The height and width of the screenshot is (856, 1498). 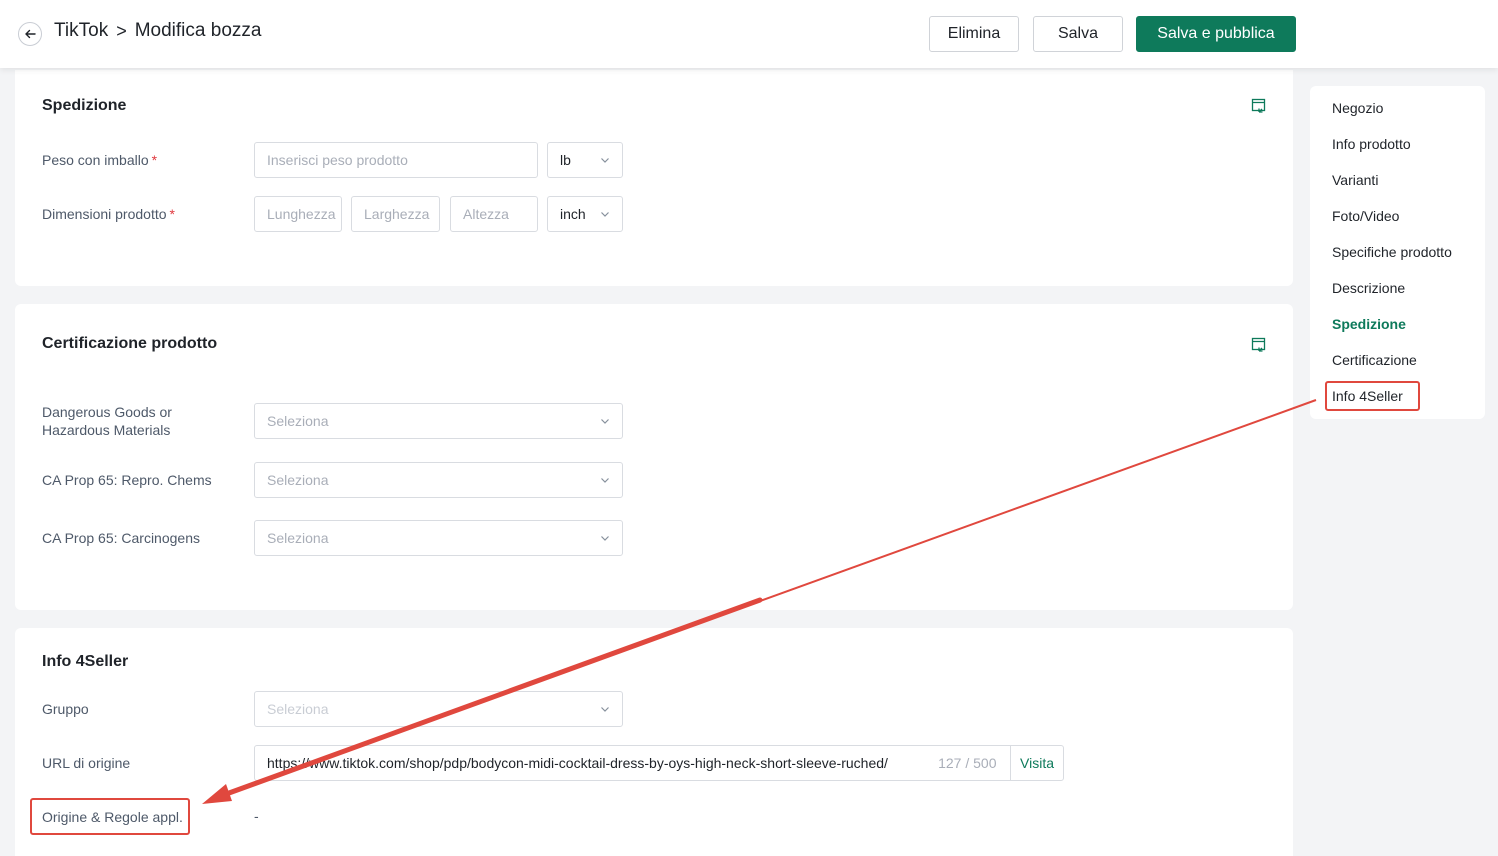 What do you see at coordinates (107, 421) in the screenshot?
I see `dangerous-goods-label: Dangerous Goods or Hazardous Materials` at bounding box center [107, 421].